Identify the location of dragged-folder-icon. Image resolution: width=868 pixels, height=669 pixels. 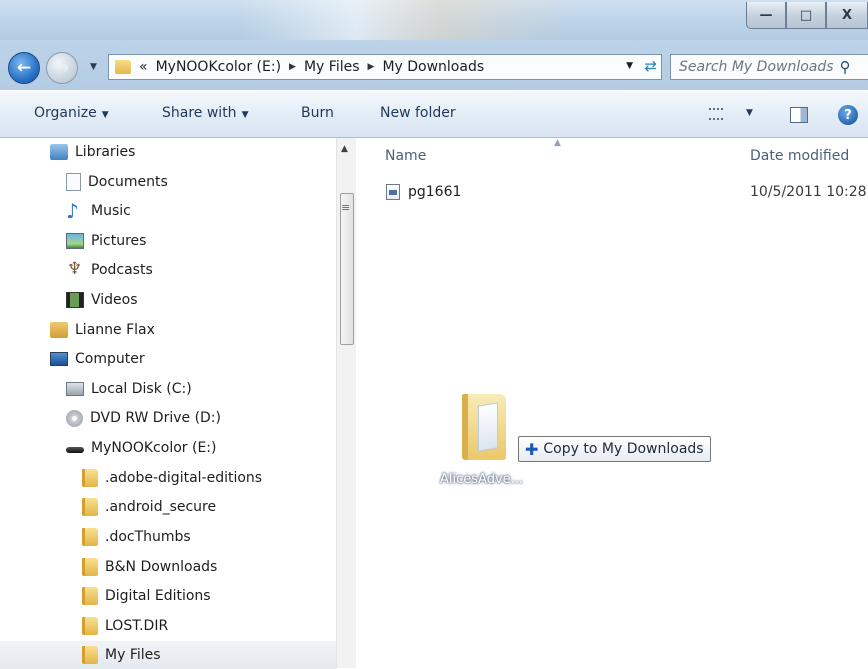
(484, 427).